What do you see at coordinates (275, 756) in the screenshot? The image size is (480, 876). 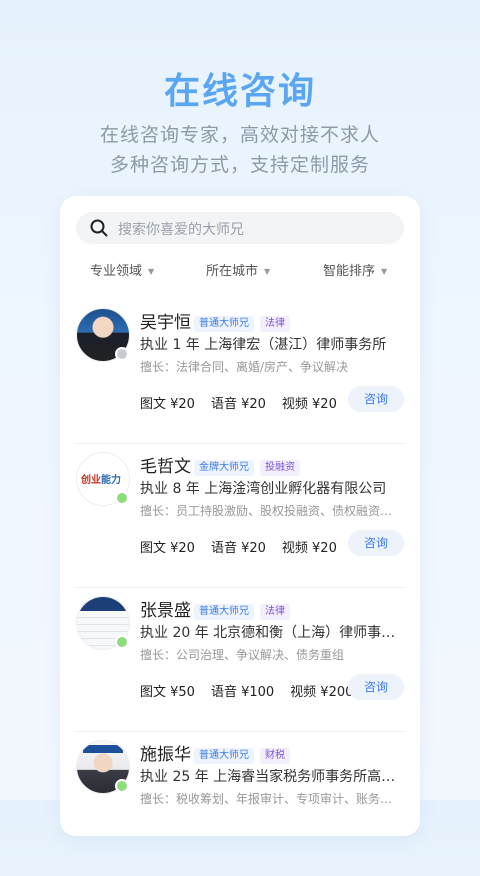 I see `field-badge: 财税` at bounding box center [275, 756].